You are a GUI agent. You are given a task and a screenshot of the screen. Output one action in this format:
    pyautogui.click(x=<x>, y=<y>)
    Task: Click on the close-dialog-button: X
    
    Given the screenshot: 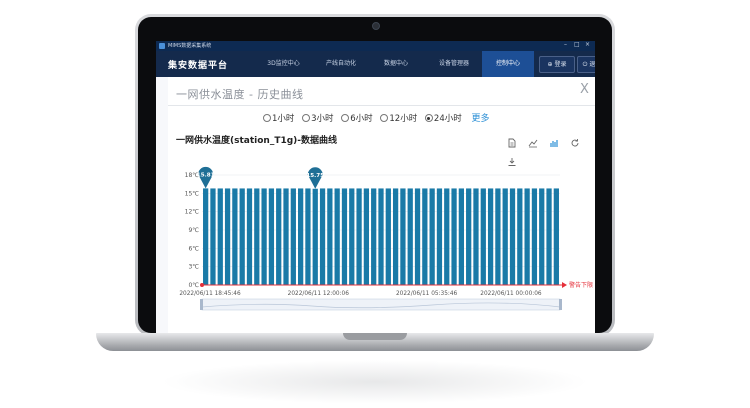 What is the action you would take?
    pyautogui.click(x=584, y=89)
    